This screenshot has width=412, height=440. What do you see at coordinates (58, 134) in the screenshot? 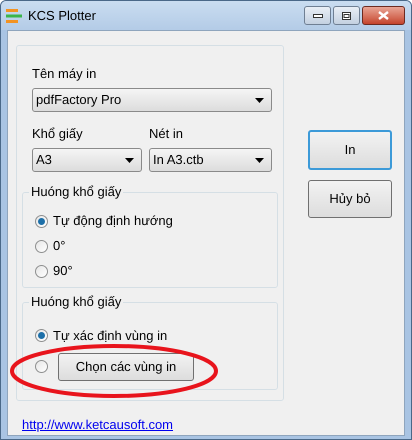
I see `field-label: Khổ giấy` at bounding box center [58, 134].